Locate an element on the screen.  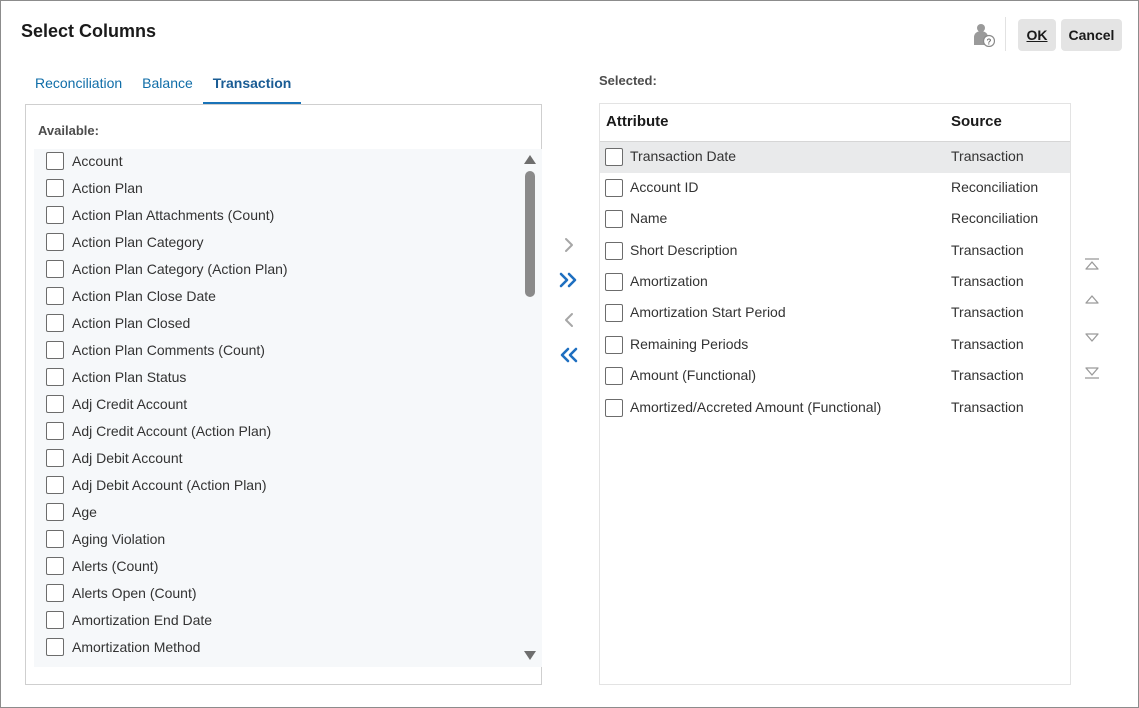
available-item-label: Amortization Method is located at coordinates (136, 647).